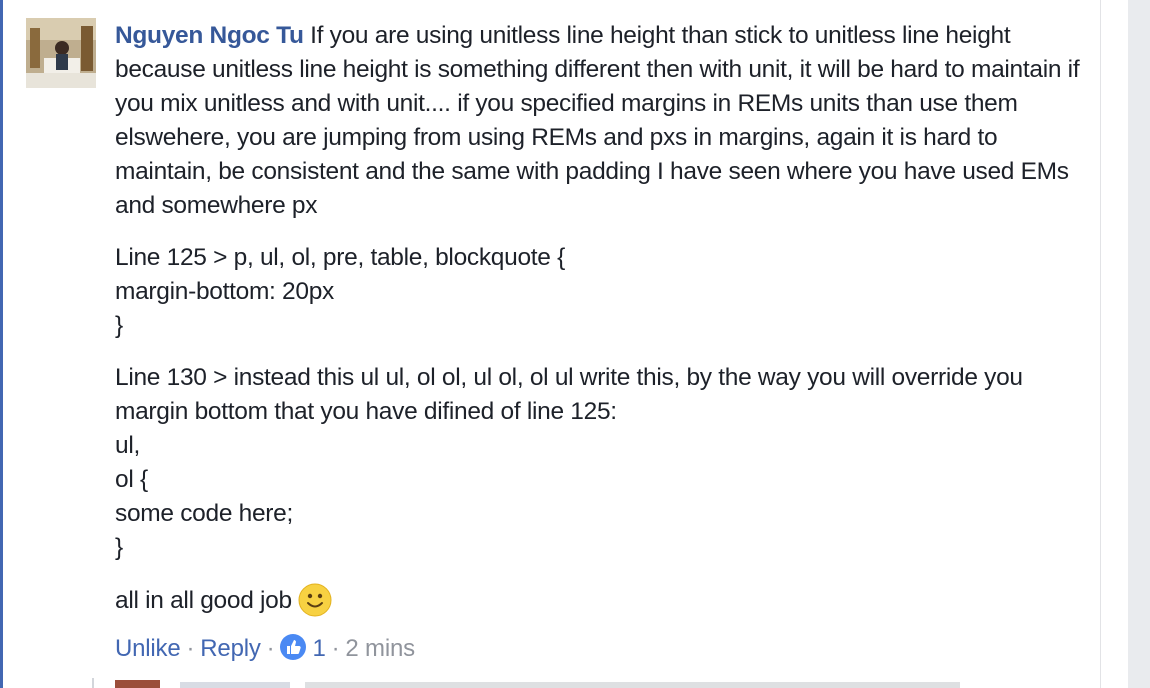  What do you see at coordinates (148, 648) in the screenshot?
I see `unlike-button: Unlike` at bounding box center [148, 648].